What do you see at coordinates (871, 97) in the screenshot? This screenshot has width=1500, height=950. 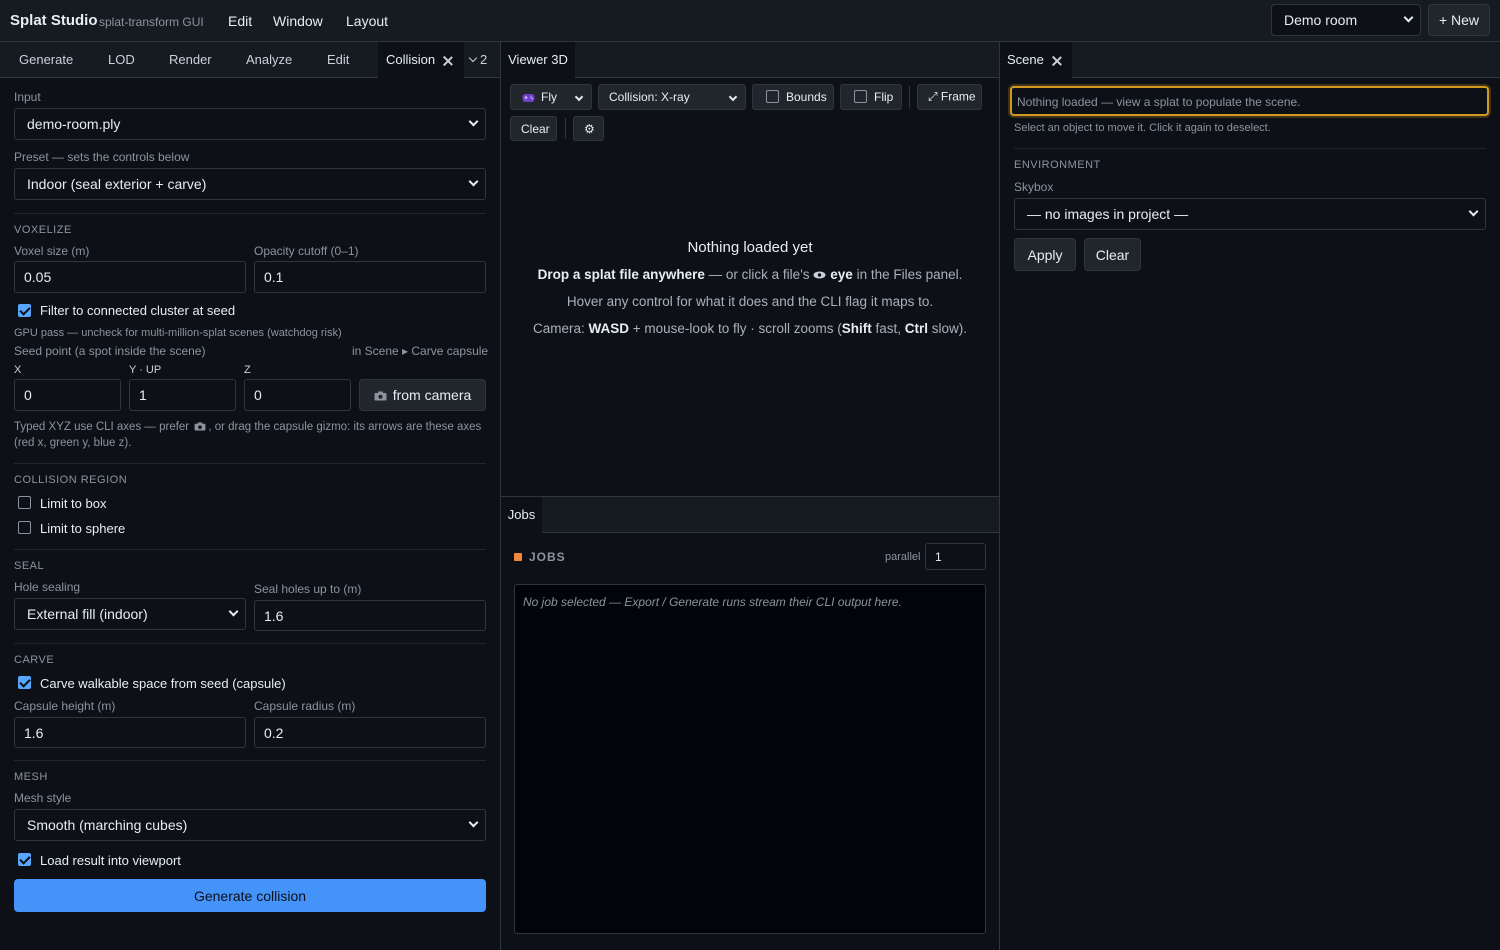 I see `flip-toggle: Flip` at bounding box center [871, 97].